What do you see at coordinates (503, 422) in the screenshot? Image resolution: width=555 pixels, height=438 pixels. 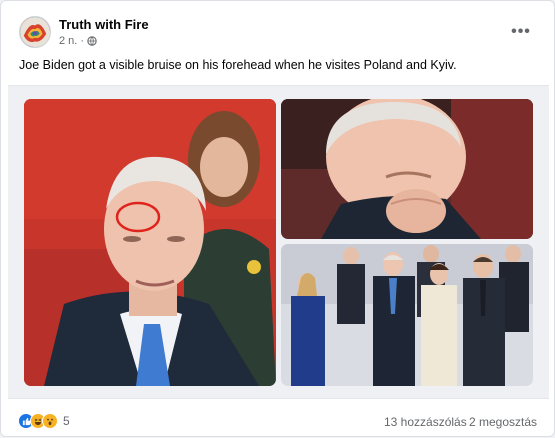 I see `shares-link: 2 megosztás` at bounding box center [503, 422].